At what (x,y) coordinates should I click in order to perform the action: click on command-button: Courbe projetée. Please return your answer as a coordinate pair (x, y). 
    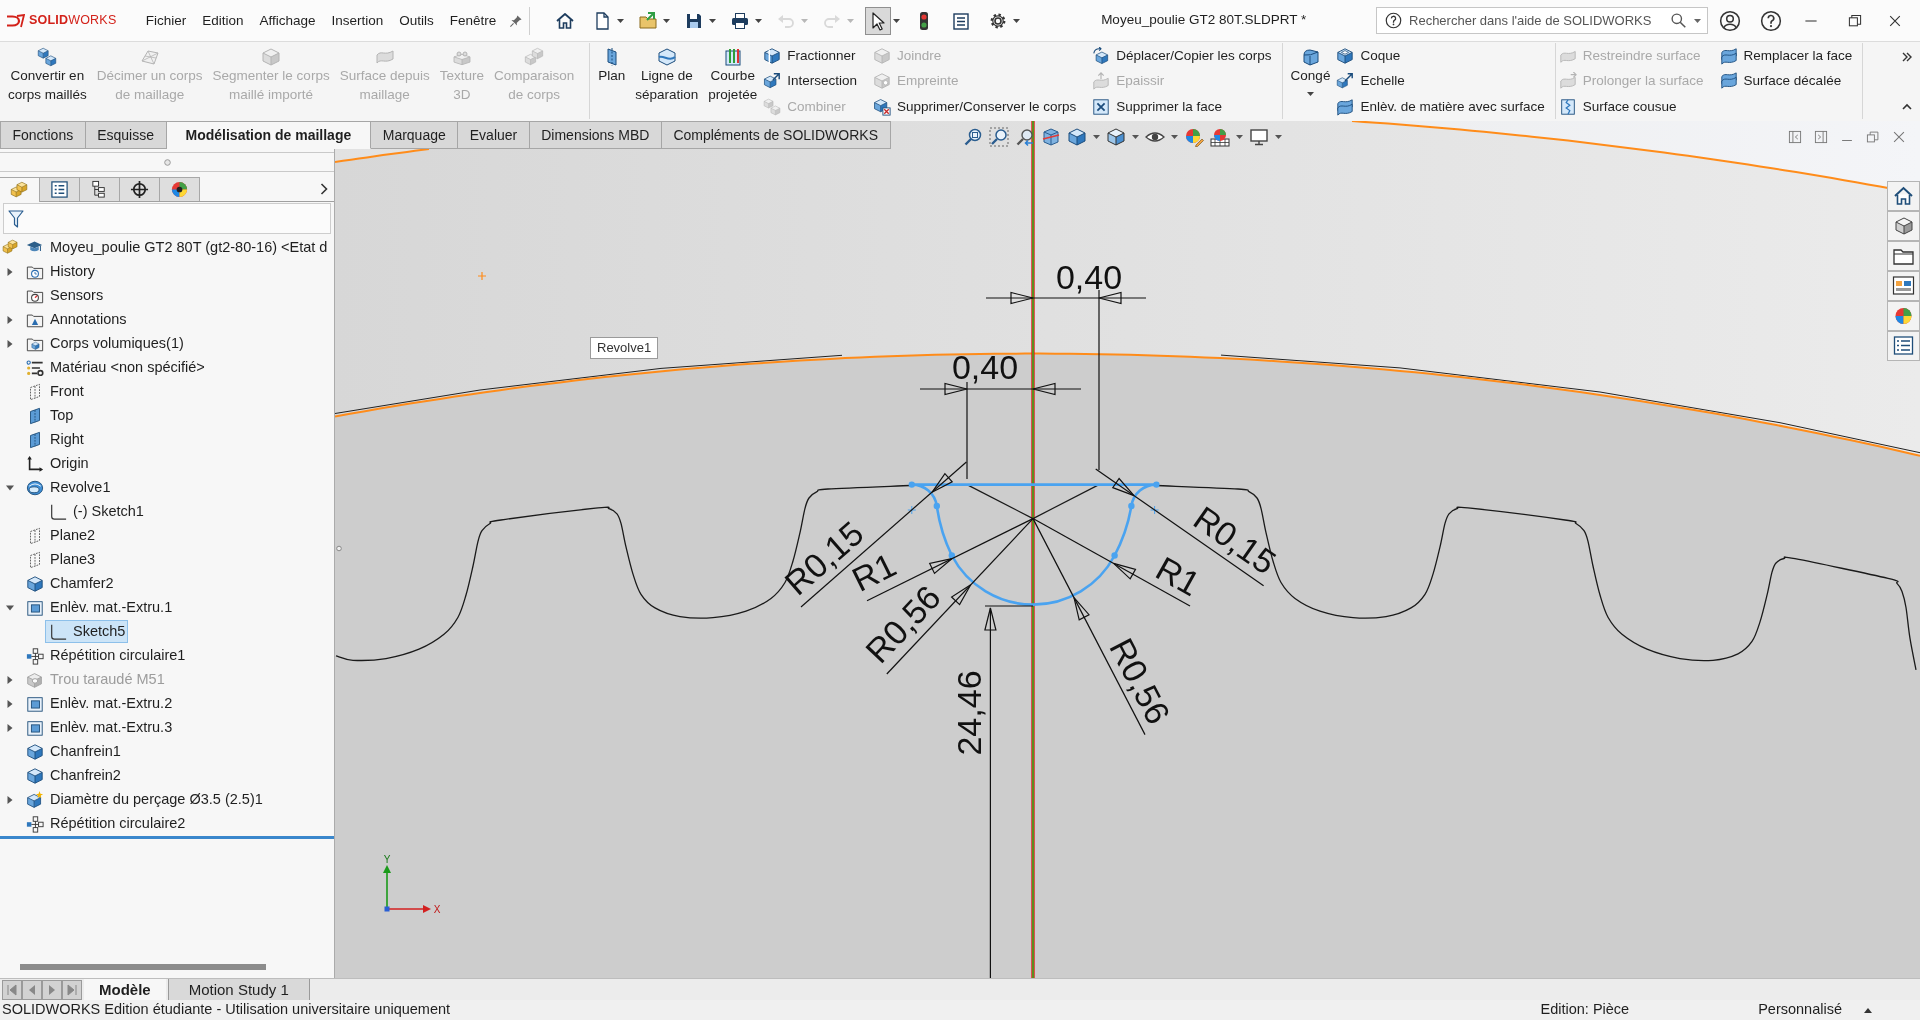
    Looking at the image, I should click on (733, 82).